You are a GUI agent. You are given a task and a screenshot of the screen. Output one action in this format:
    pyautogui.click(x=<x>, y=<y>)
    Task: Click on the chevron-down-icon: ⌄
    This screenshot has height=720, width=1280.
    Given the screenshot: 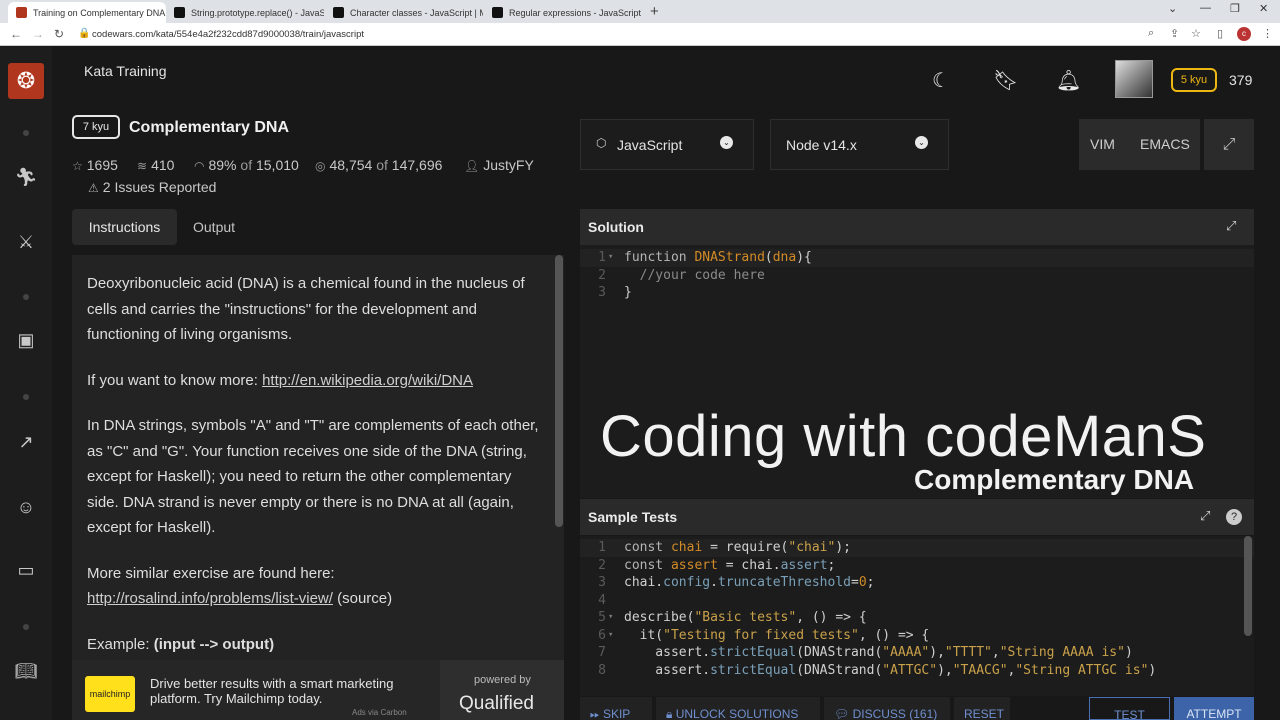 What is the action you would take?
    pyautogui.click(x=921, y=142)
    